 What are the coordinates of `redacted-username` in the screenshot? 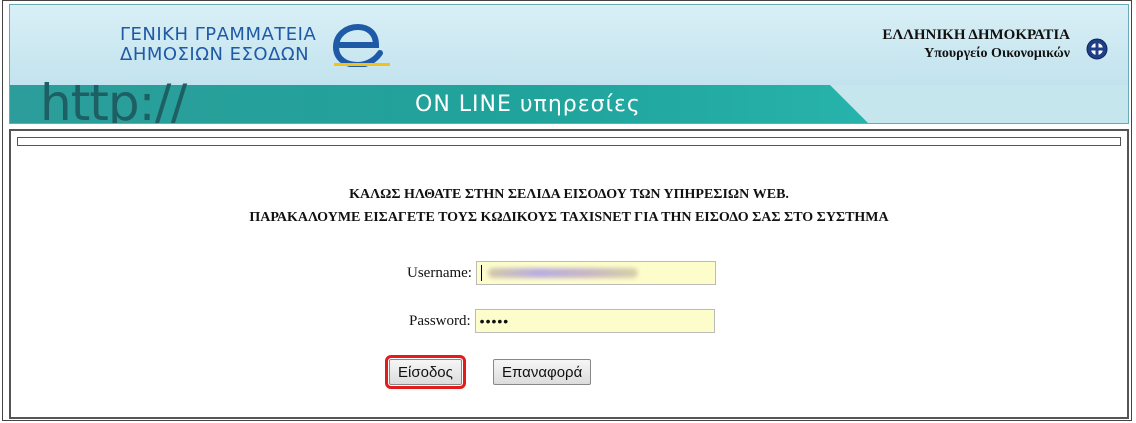 It's located at (562, 273).